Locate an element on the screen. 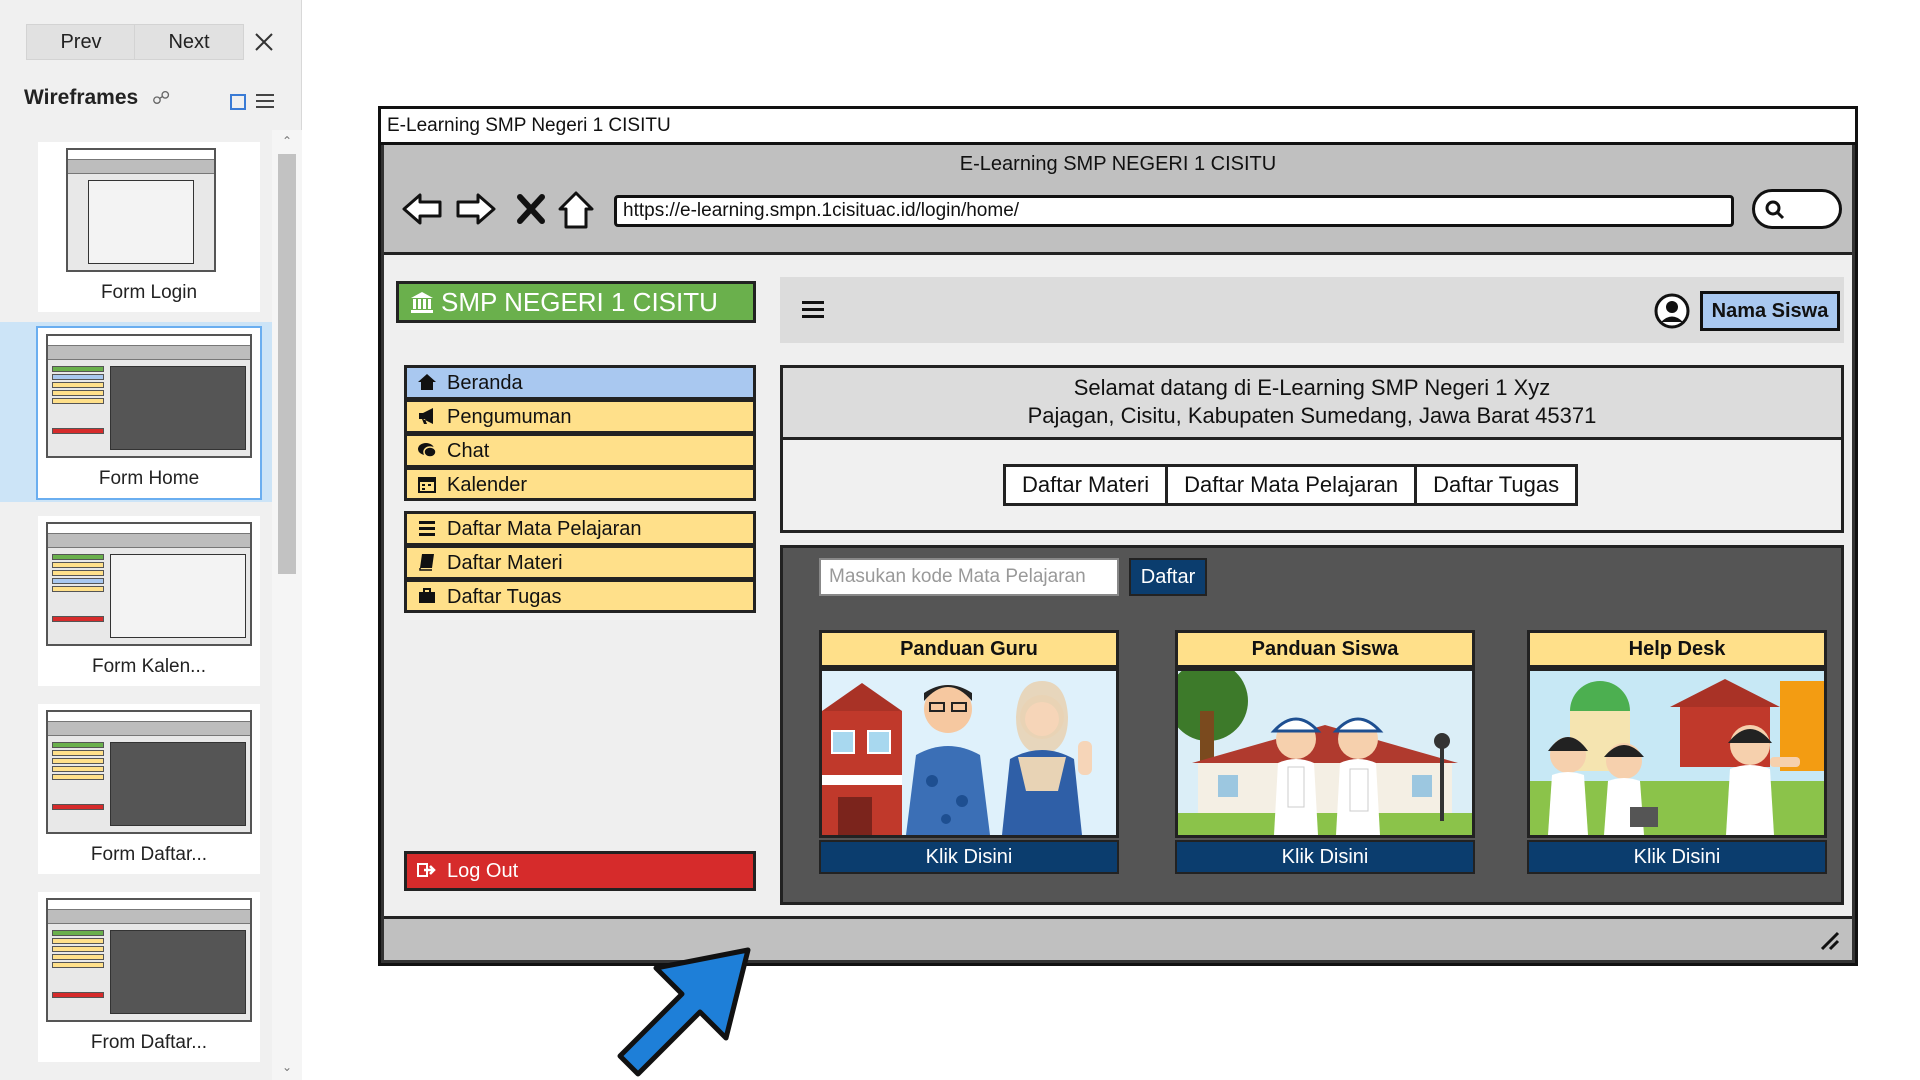 This screenshot has width=1920, height=1080. tab-daftar-tugas: Daftar Tugas is located at coordinates (1496, 485).